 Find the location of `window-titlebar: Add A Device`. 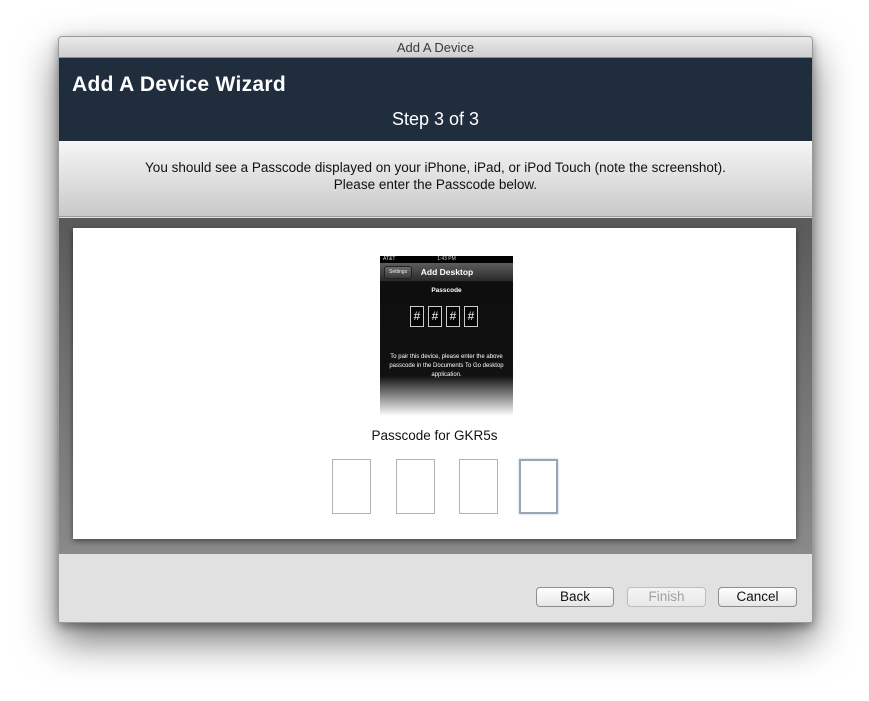

window-titlebar: Add A Device is located at coordinates (435, 47).